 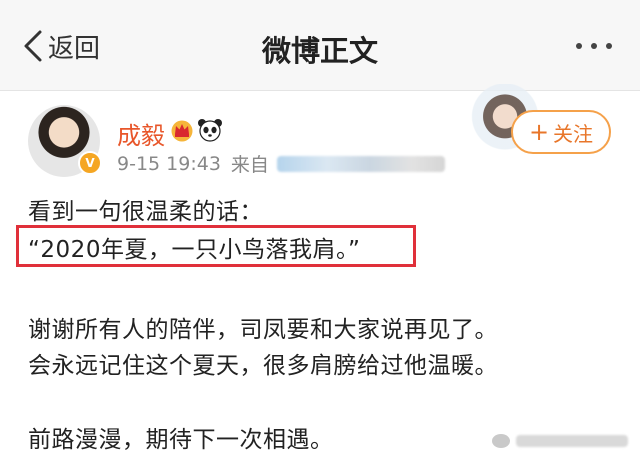 What do you see at coordinates (181, 440) in the screenshot?
I see `post-line-5: 前路漫漫，期待下一次相遇。` at bounding box center [181, 440].